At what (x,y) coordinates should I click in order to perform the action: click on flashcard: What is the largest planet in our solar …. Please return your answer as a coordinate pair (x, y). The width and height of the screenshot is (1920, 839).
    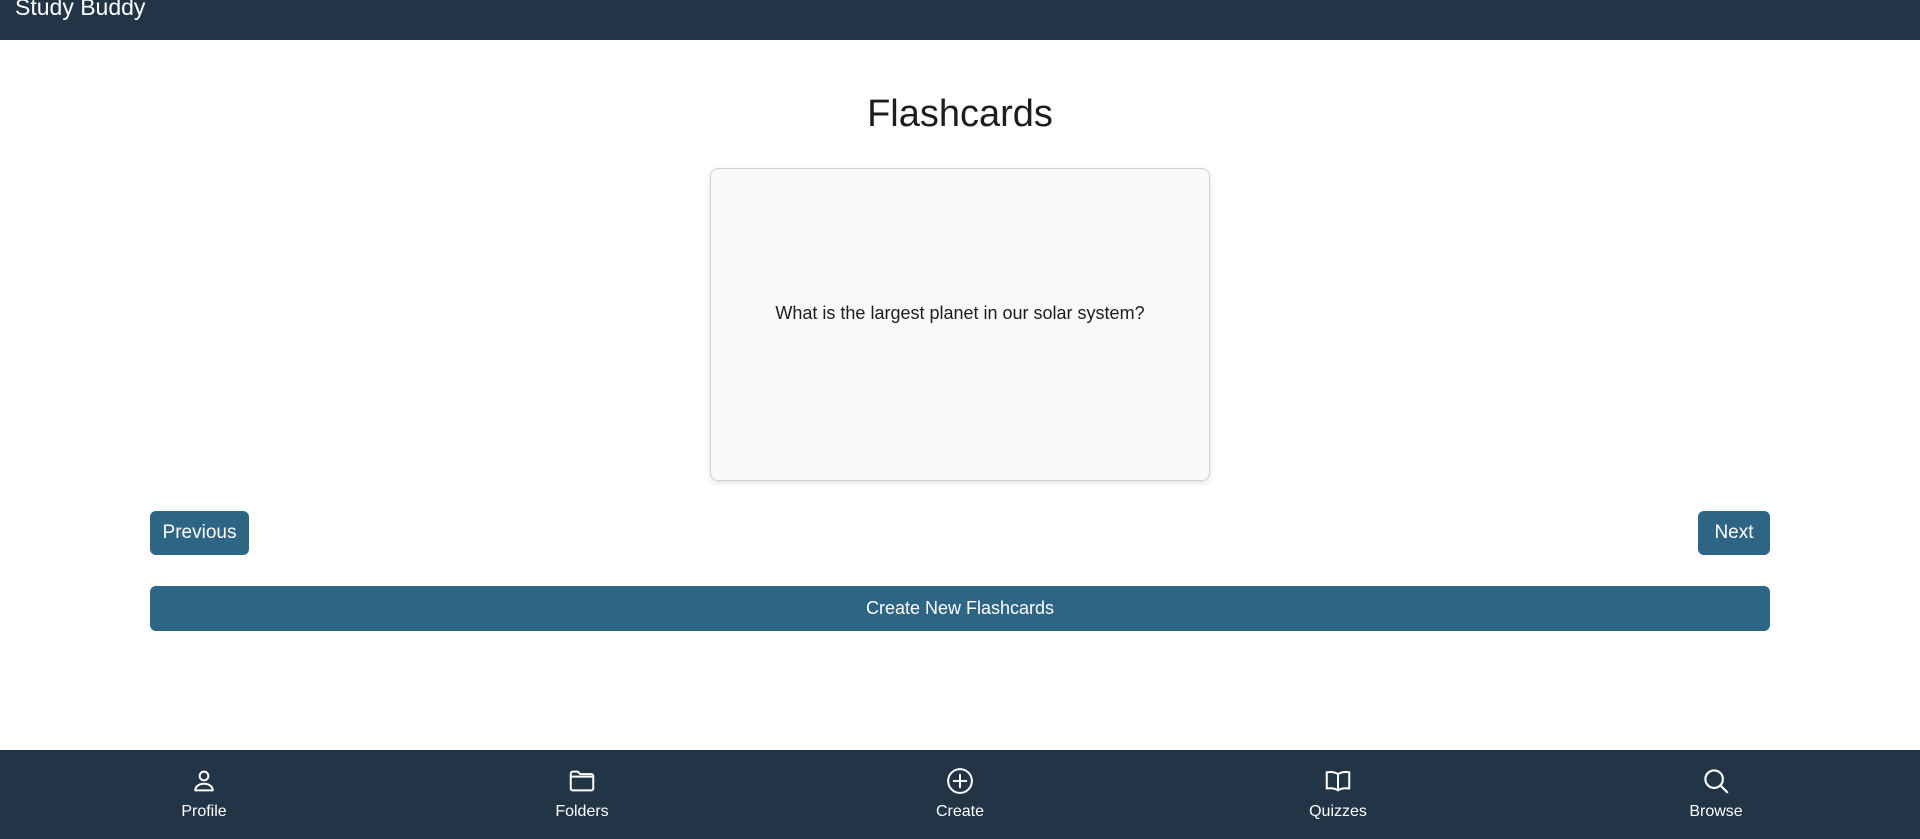
    Looking at the image, I should click on (960, 324).